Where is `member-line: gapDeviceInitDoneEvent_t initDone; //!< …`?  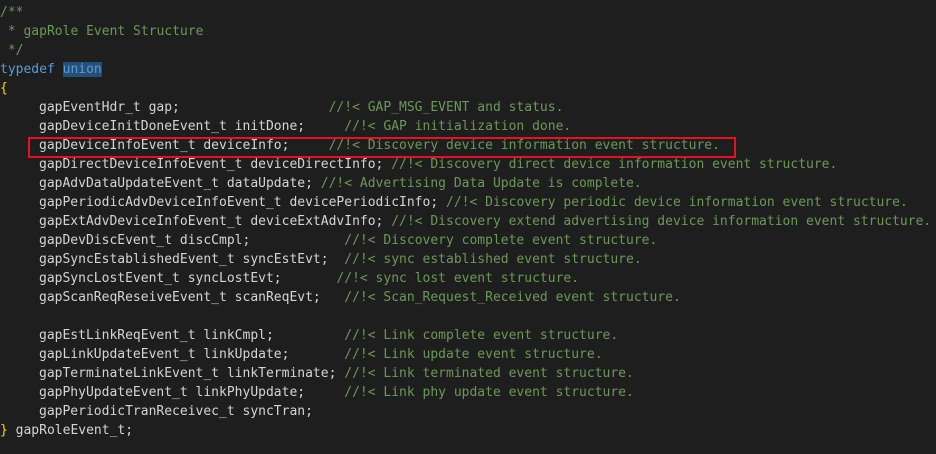 member-line: gapDeviceInitDoneEvent_t initDone; //!< … is located at coordinates (468, 126).